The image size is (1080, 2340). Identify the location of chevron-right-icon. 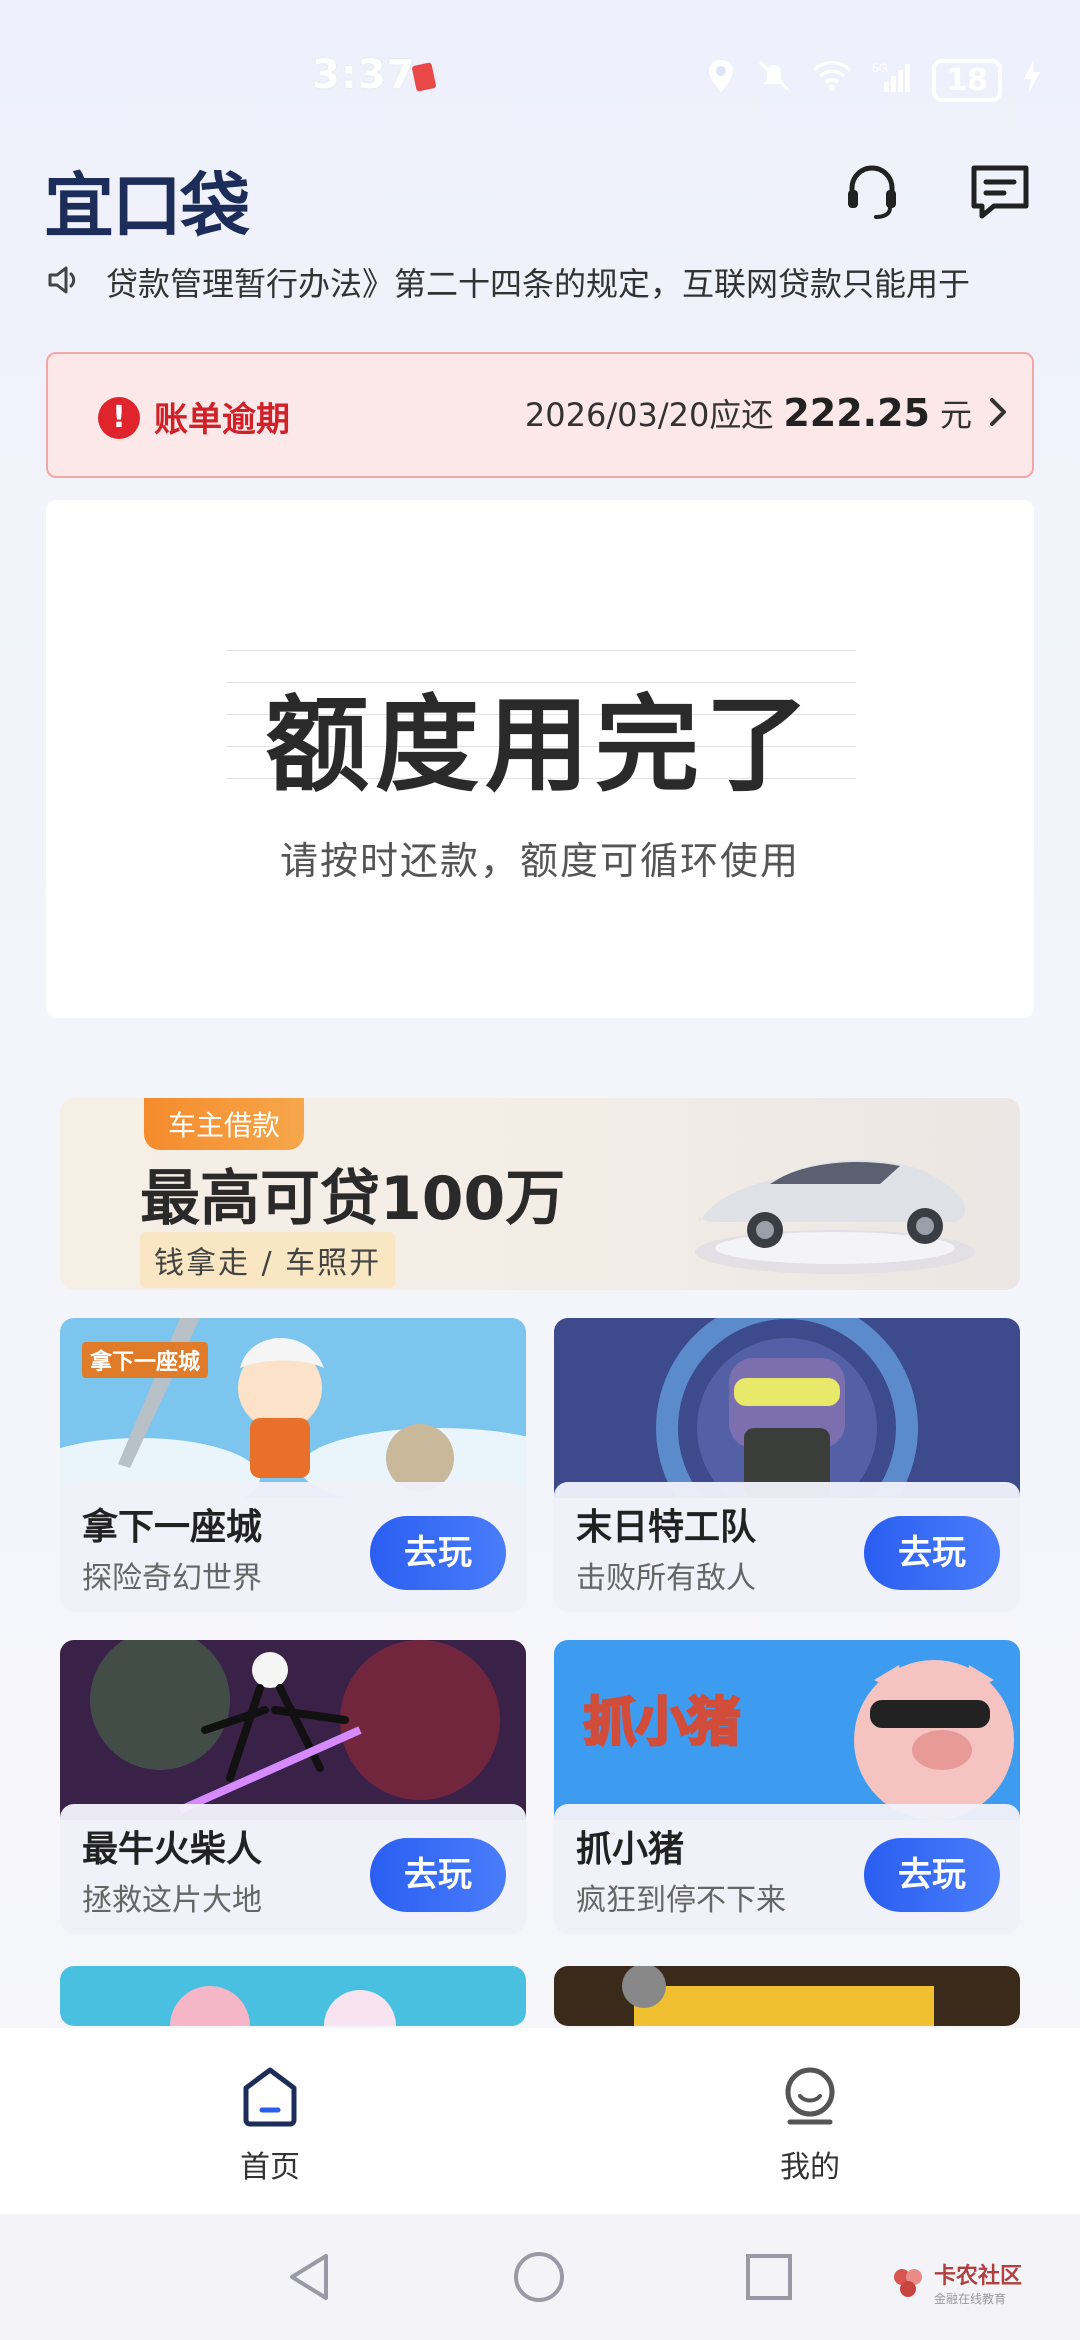
(998, 416).